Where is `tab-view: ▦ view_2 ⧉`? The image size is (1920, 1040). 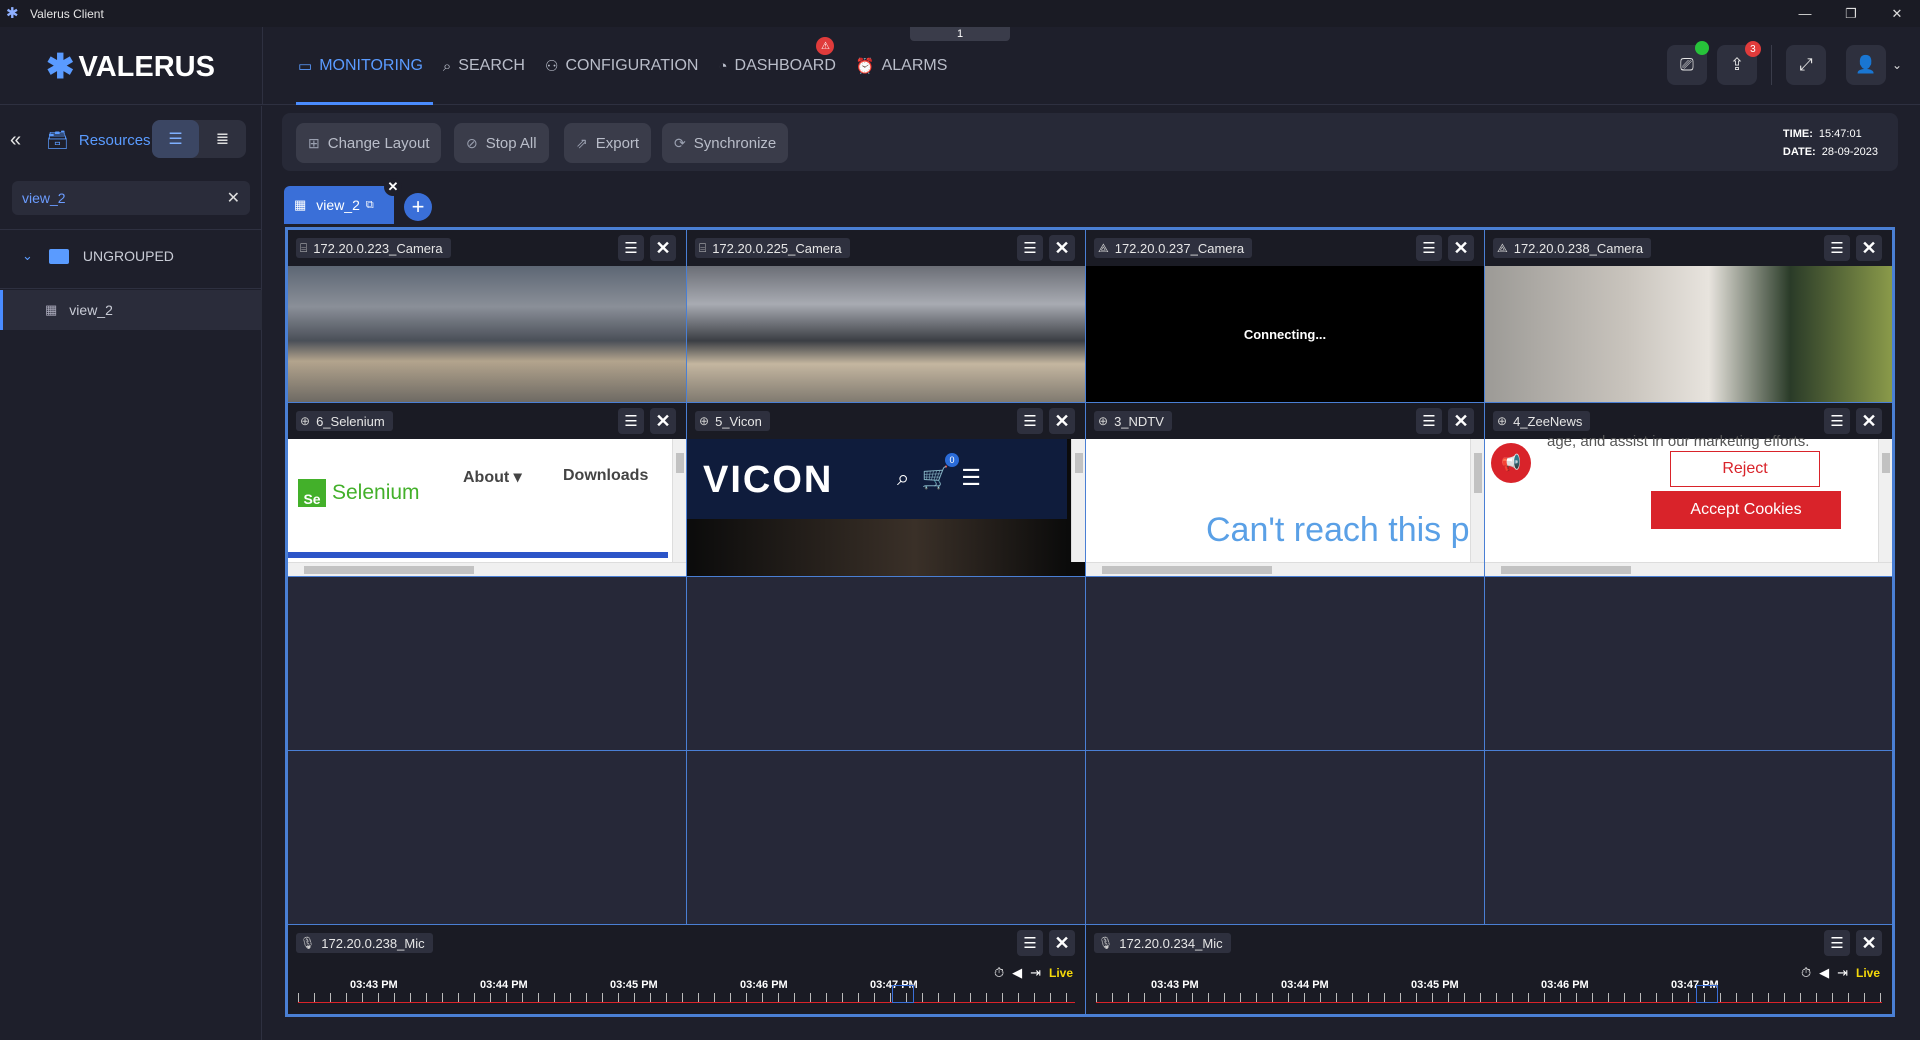 tab-view: ▦ view_2 ⧉ is located at coordinates (339, 205).